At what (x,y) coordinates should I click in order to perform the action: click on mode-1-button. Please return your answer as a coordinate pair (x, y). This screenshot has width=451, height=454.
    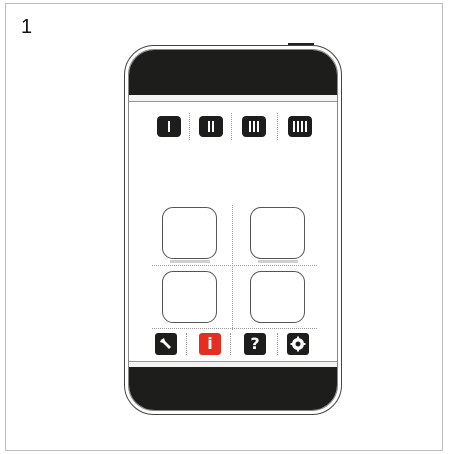
    Looking at the image, I should click on (169, 126).